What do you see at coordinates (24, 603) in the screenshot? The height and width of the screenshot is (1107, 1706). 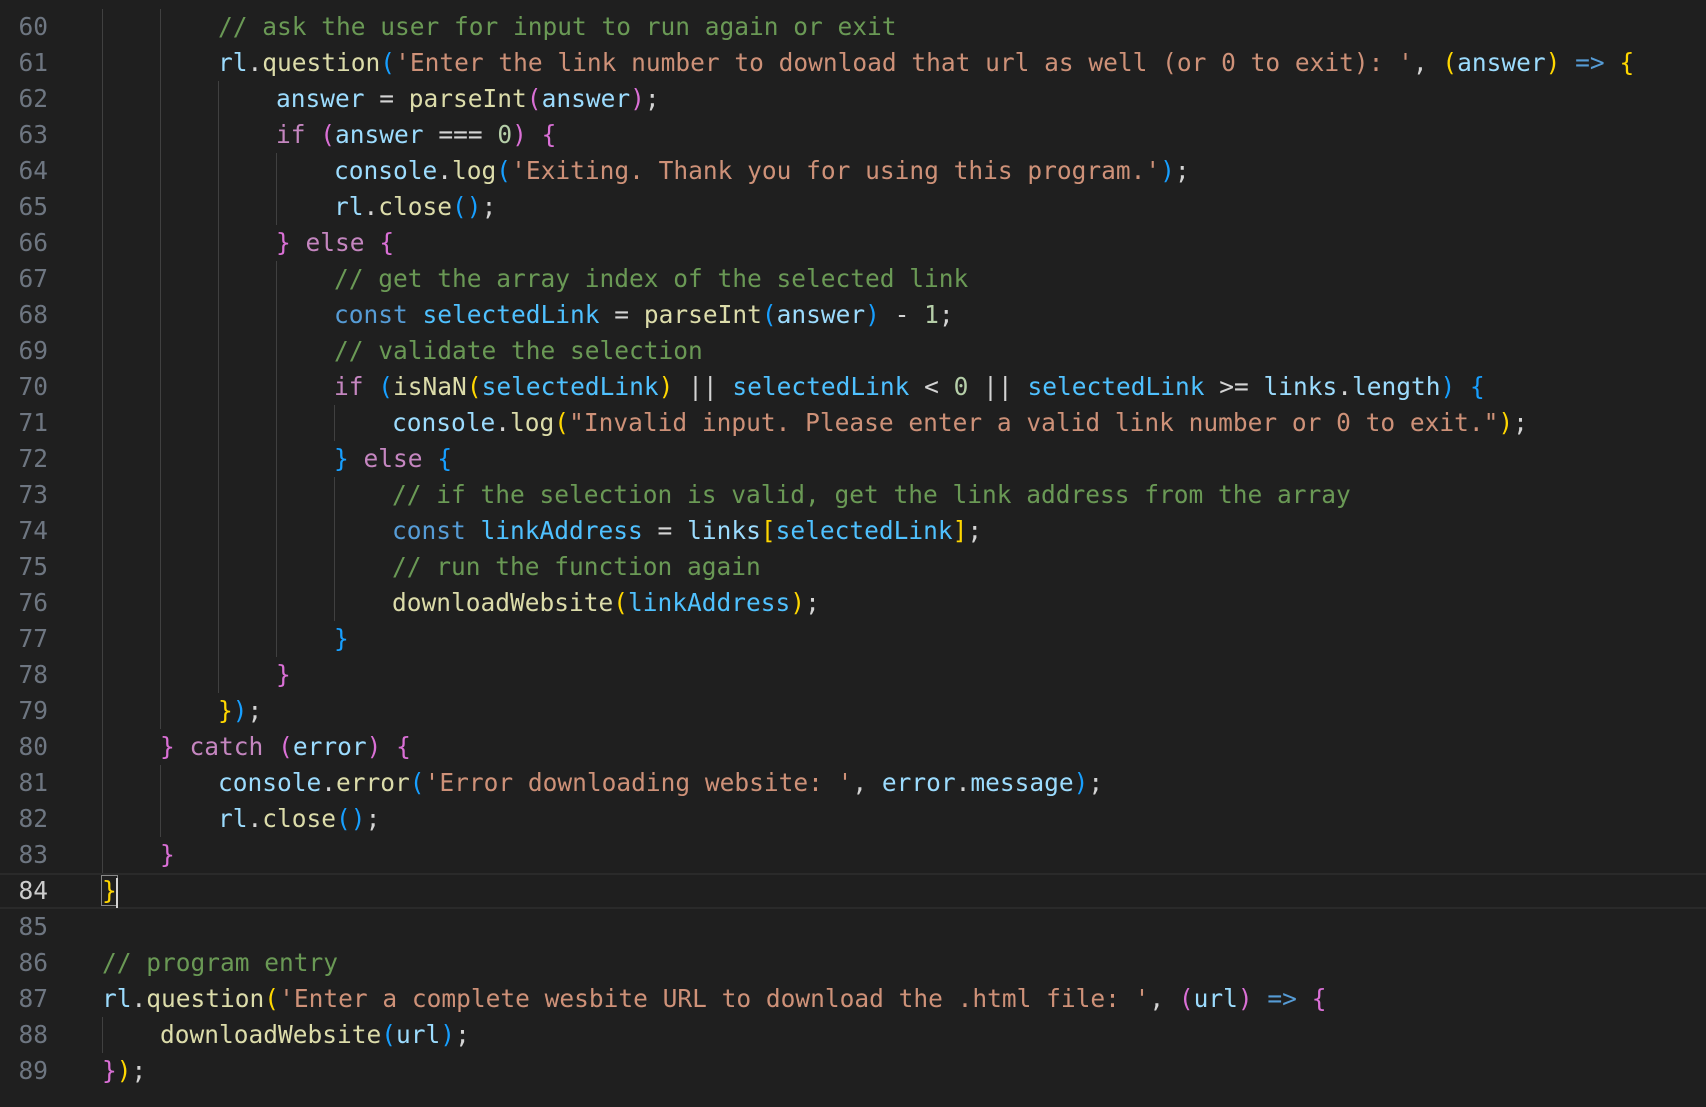 I see `line-number: 76` at bounding box center [24, 603].